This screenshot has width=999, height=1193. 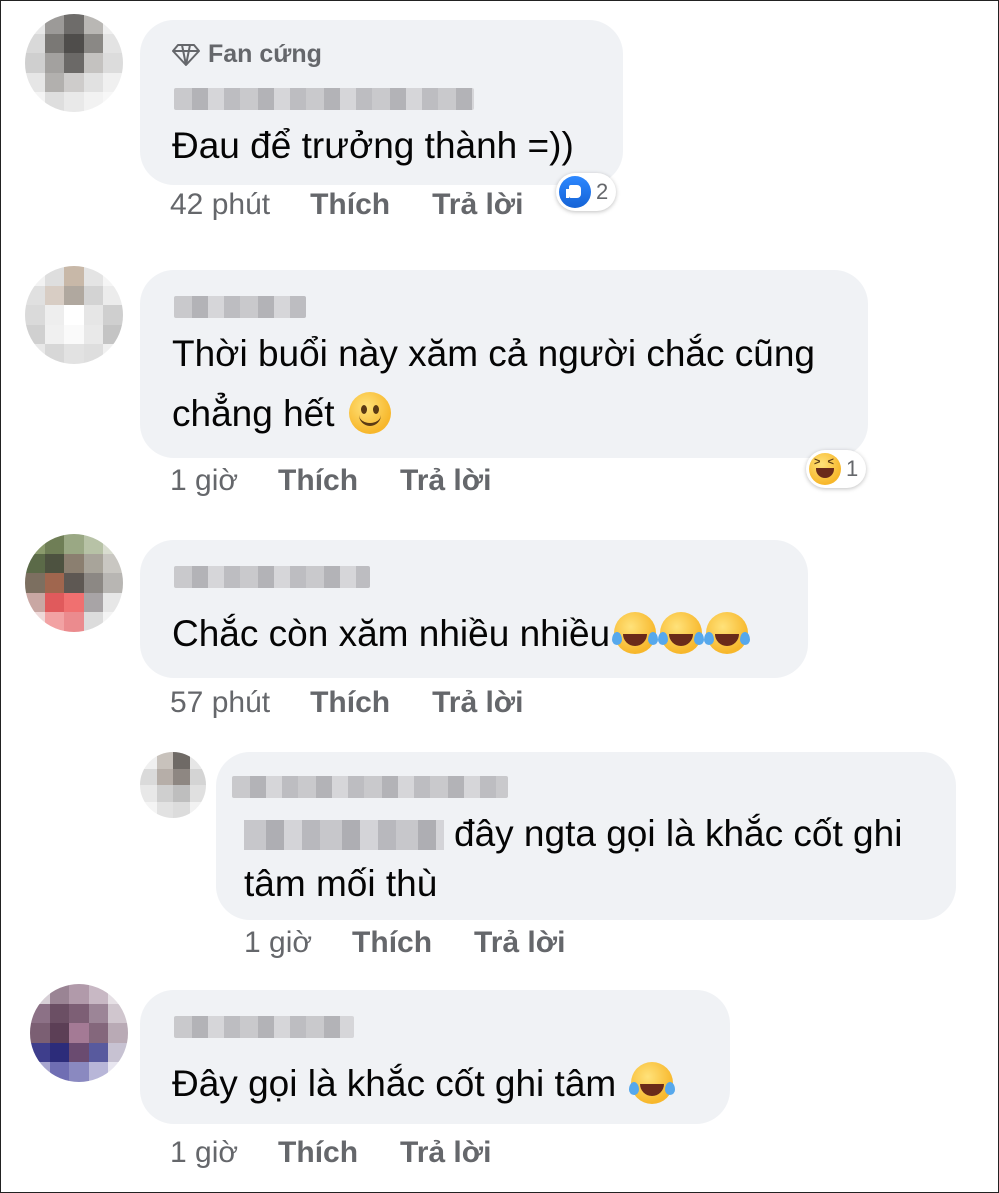 I want to click on comment-meta: 42 phút Thích Trả lời, so click(x=367, y=205).